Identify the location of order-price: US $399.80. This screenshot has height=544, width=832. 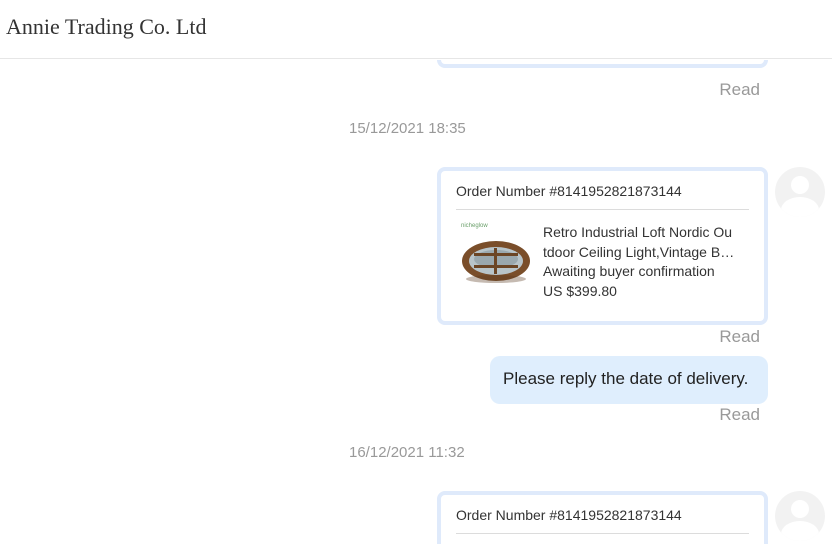
(580, 290).